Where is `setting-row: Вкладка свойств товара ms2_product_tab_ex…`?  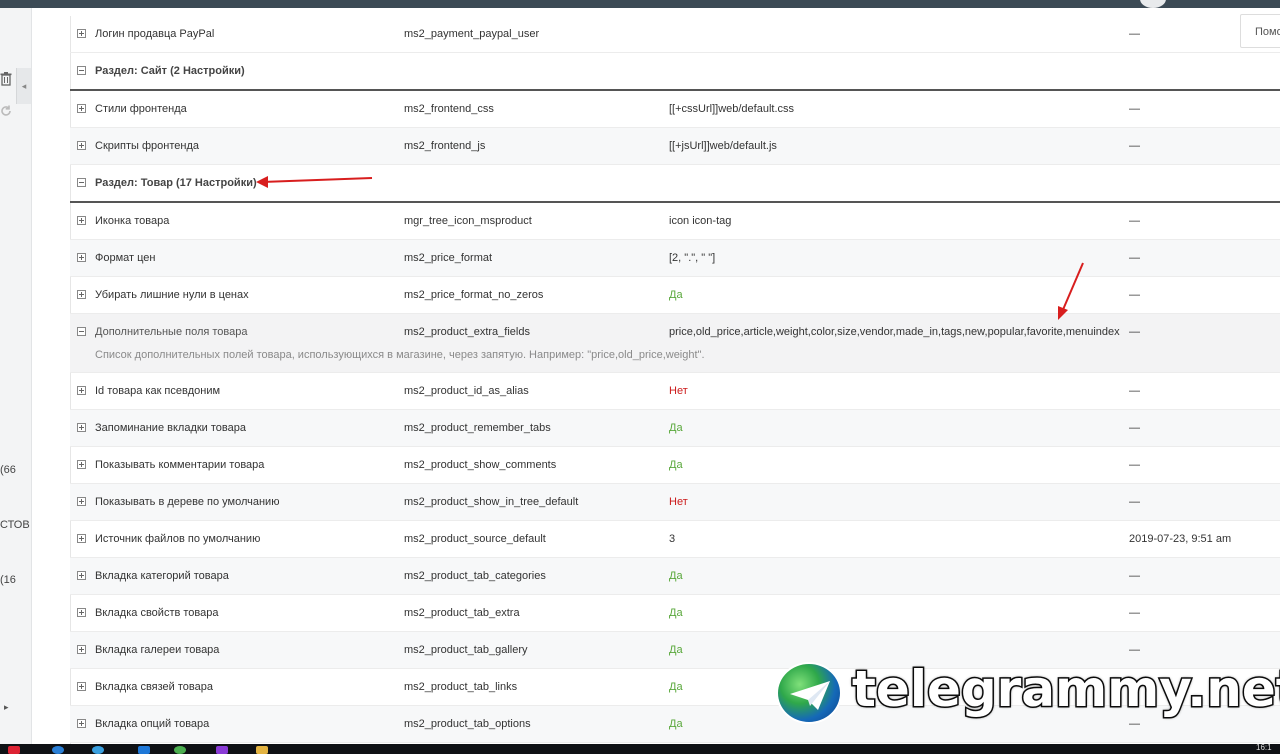
setting-row: Вкладка свойств товара ms2_product_tab_ex… is located at coordinates (675, 613).